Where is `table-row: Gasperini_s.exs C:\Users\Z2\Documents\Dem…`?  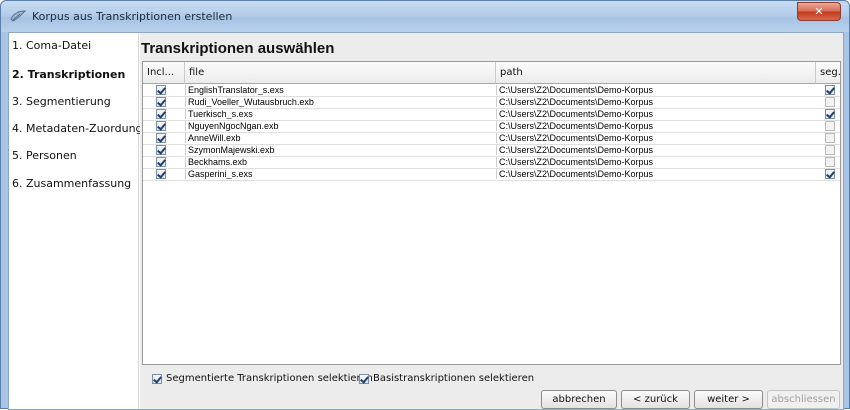
table-row: Gasperini_s.exs C:\Users\Z2\Documents\Dem… is located at coordinates (491, 174).